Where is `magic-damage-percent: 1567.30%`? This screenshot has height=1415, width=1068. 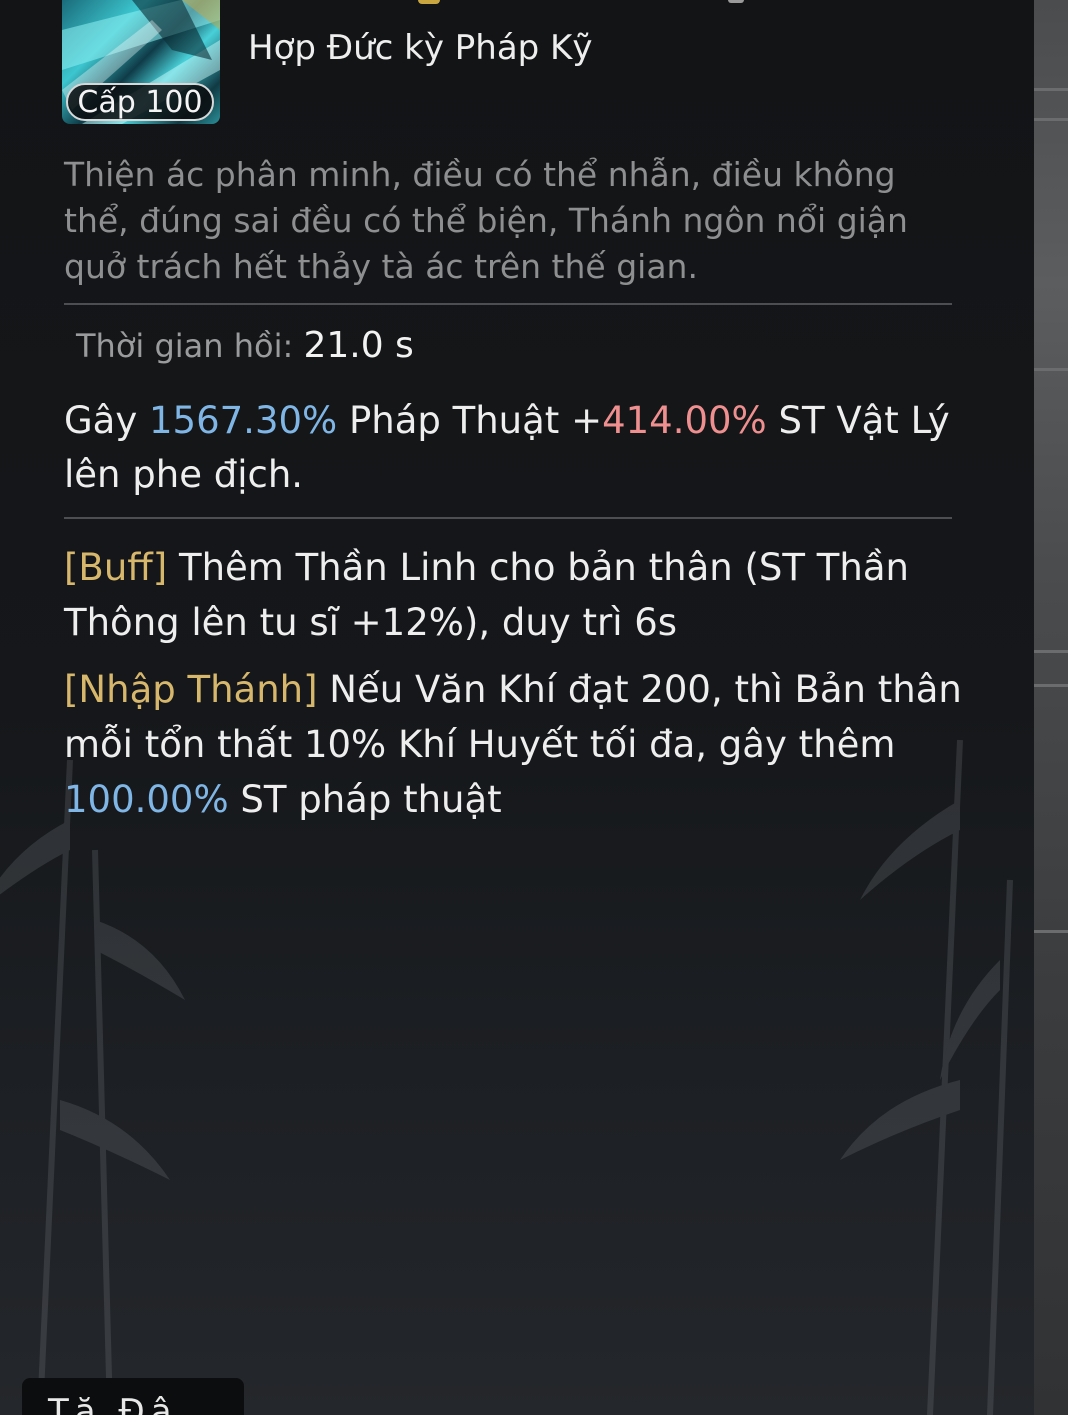
magic-damage-percent: 1567.30% is located at coordinates (243, 420).